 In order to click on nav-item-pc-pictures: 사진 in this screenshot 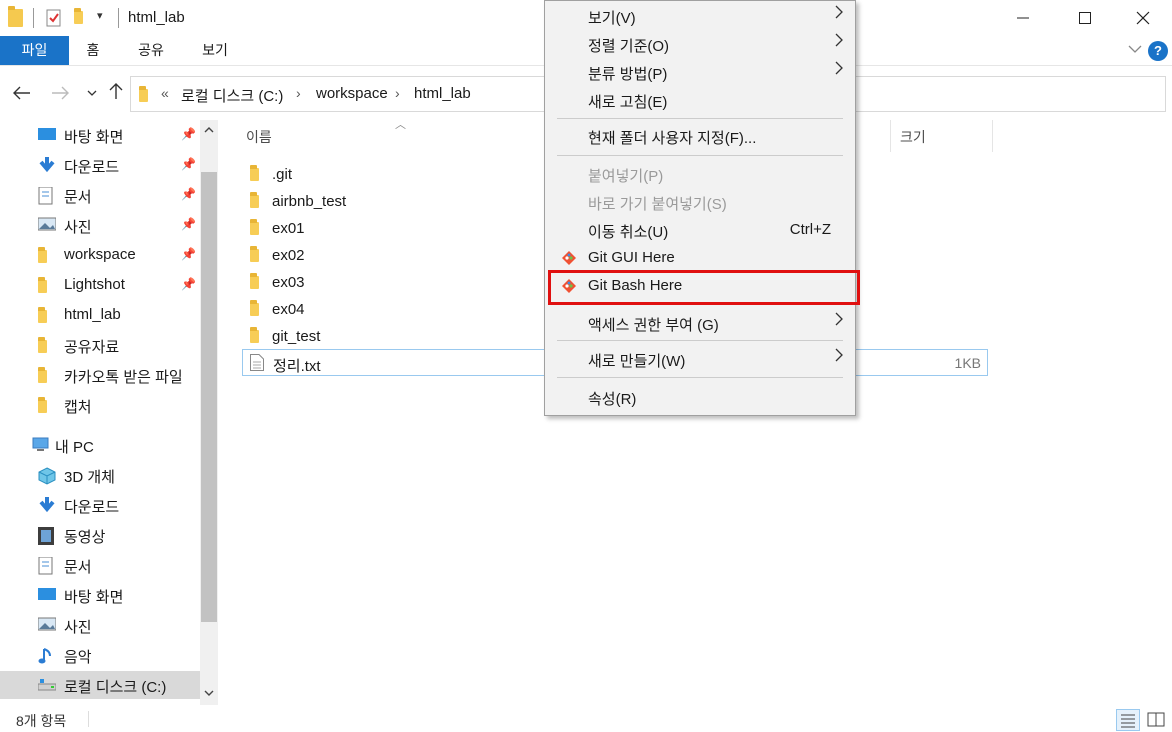, I will do `click(100, 625)`.